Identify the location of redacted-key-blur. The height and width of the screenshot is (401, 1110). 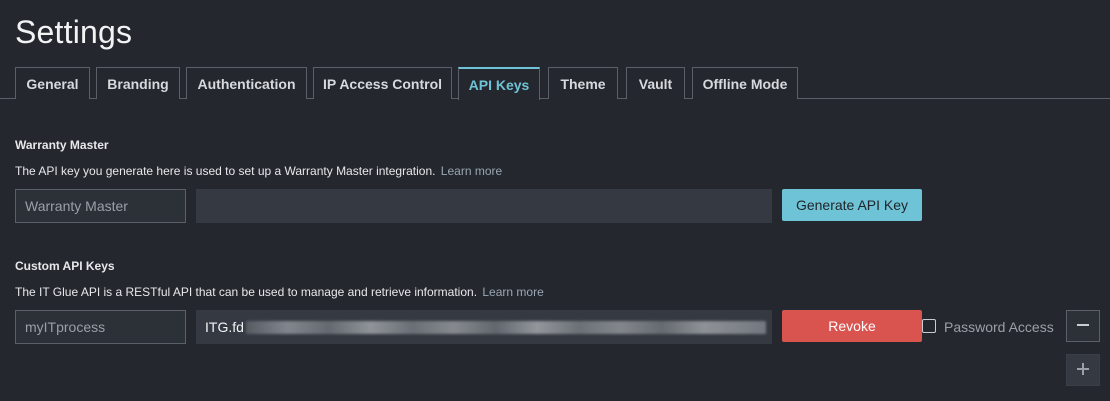
(505, 327).